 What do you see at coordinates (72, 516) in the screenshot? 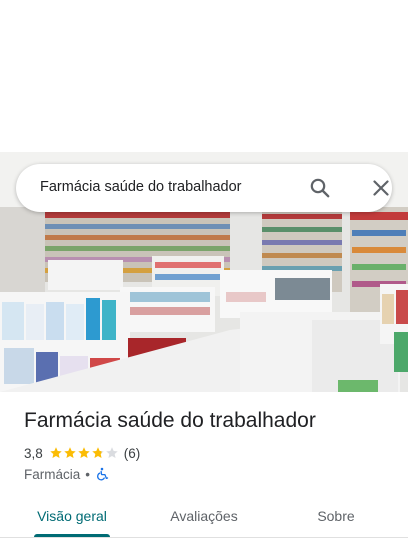
I see `tab-overview: Visão geral` at bounding box center [72, 516].